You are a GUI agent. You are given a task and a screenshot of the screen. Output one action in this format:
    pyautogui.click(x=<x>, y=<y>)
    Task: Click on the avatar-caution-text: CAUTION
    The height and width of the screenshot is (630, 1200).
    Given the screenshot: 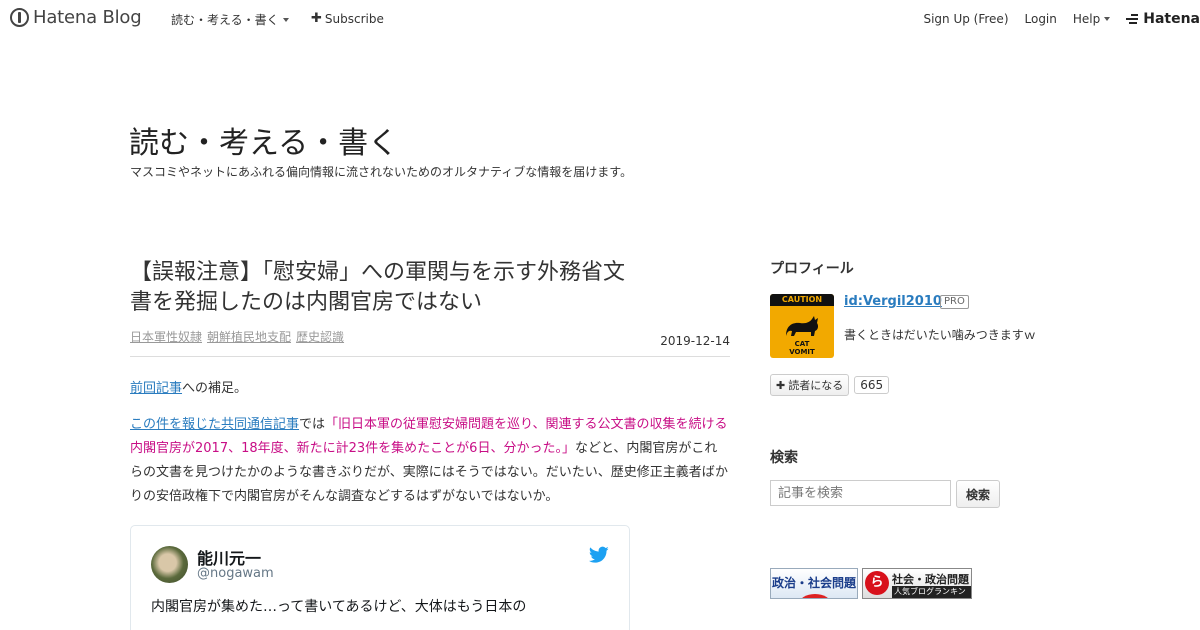 What is the action you would take?
    pyautogui.click(x=802, y=300)
    